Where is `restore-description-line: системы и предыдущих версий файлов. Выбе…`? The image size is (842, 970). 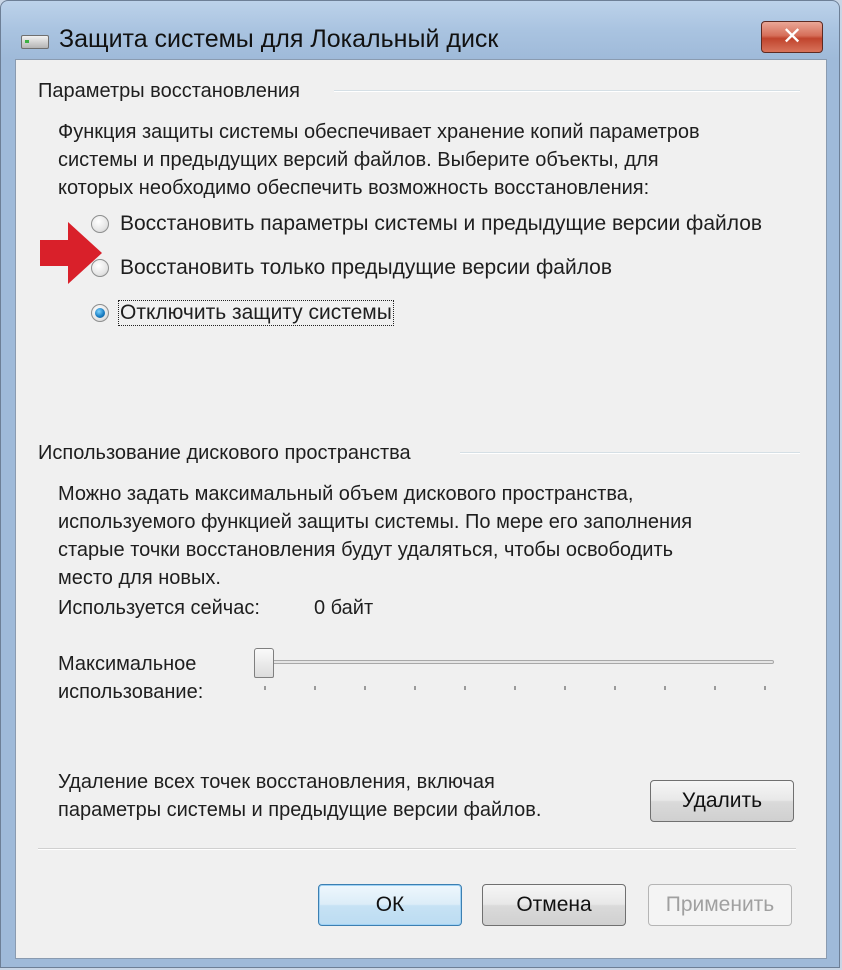
restore-description-line: системы и предыдущих версий файлов. Выбе… is located at coordinates (358, 160).